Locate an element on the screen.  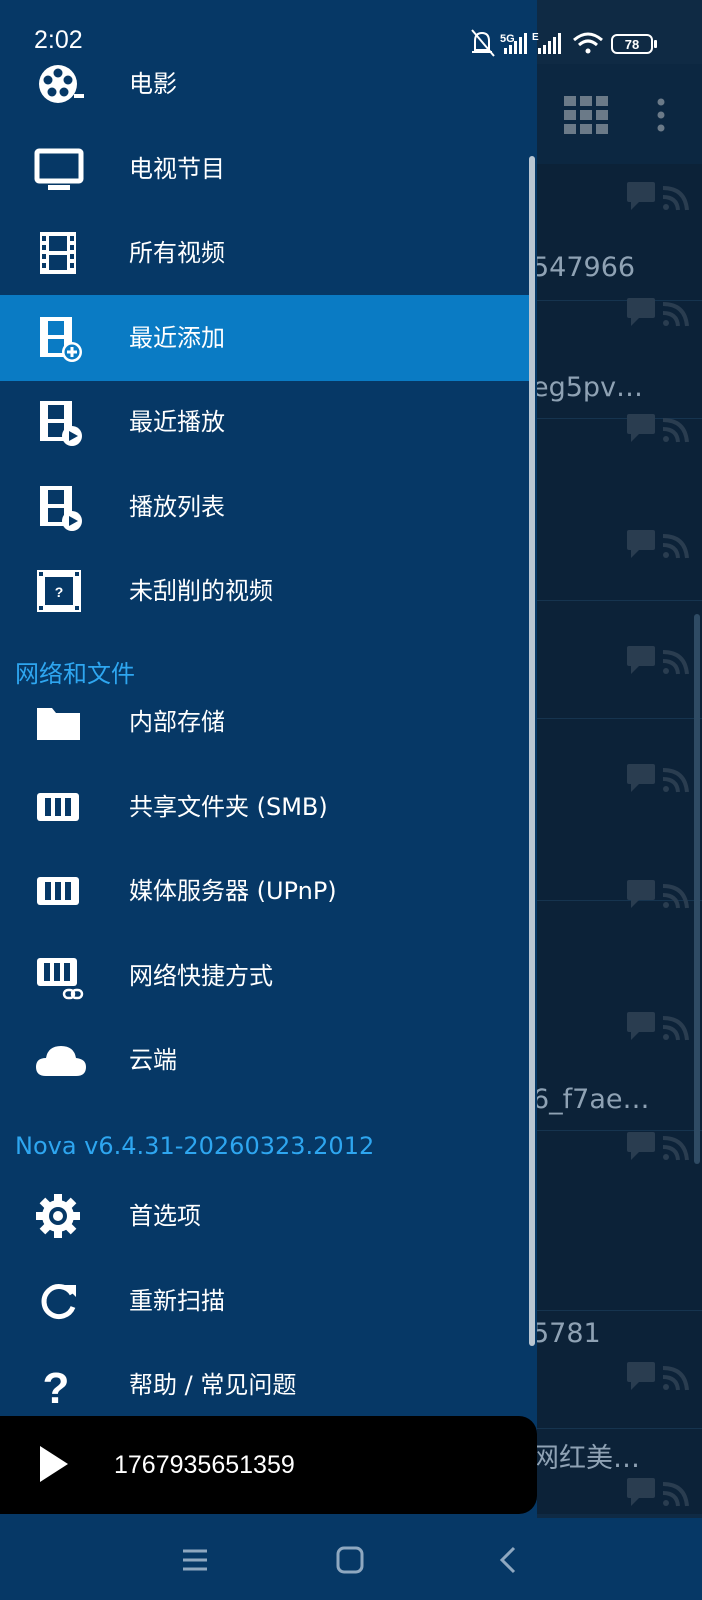
folder-icon is located at coordinates (58, 724).